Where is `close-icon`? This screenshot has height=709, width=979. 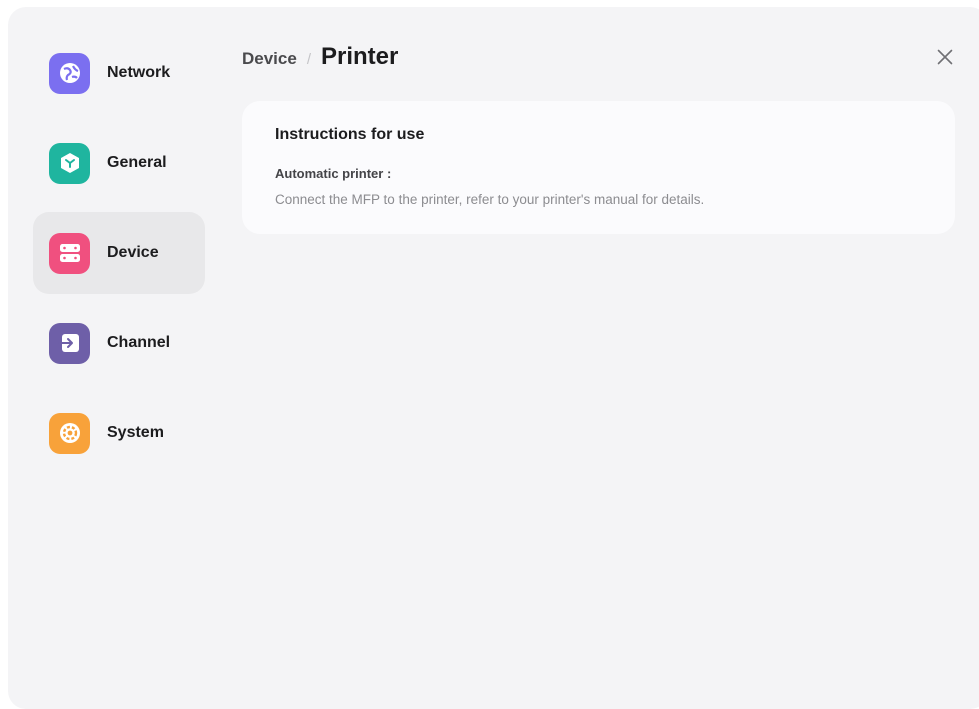
close-icon is located at coordinates (945, 57).